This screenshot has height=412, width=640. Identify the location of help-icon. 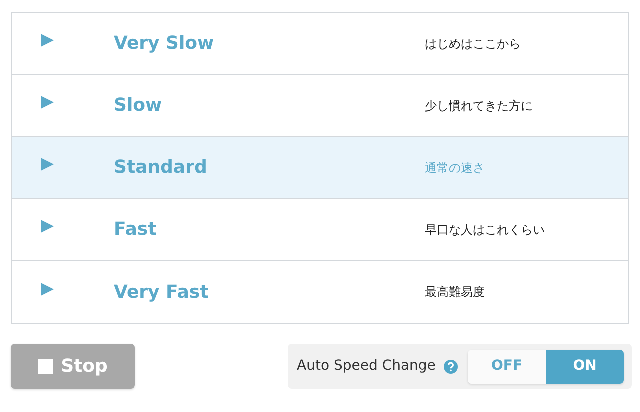
(451, 367).